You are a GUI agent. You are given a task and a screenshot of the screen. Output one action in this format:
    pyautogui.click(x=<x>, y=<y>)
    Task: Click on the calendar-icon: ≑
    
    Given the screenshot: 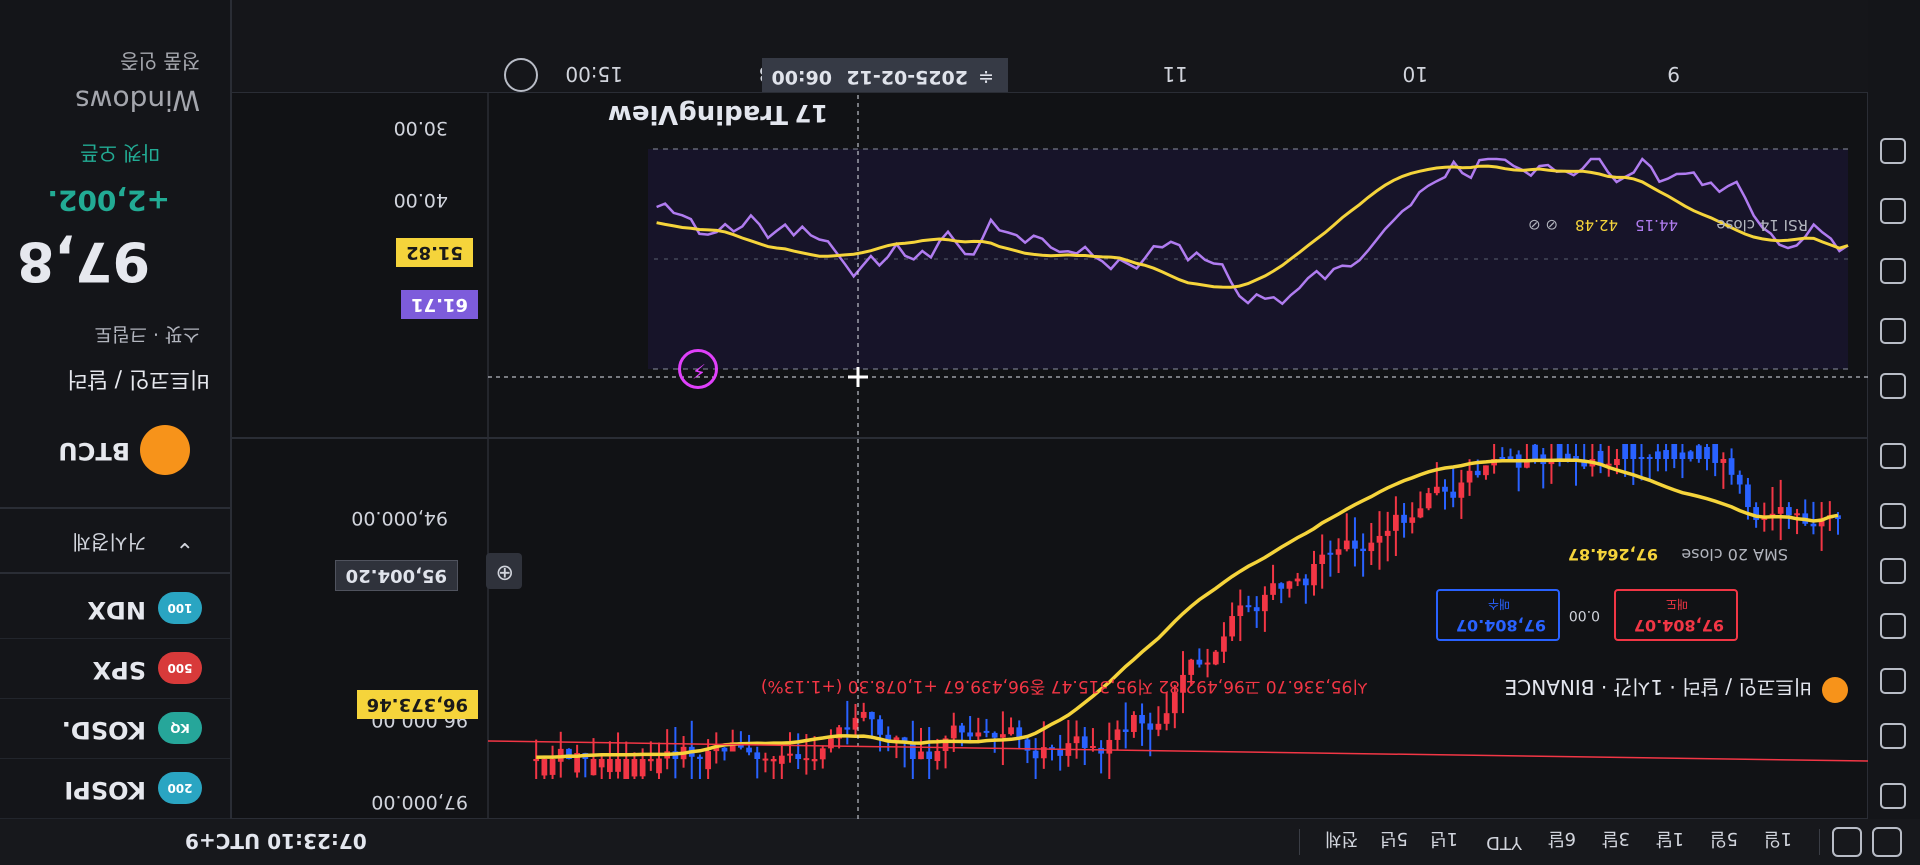 What is the action you would take?
    pyautogui.click(x=986, y=77)
    